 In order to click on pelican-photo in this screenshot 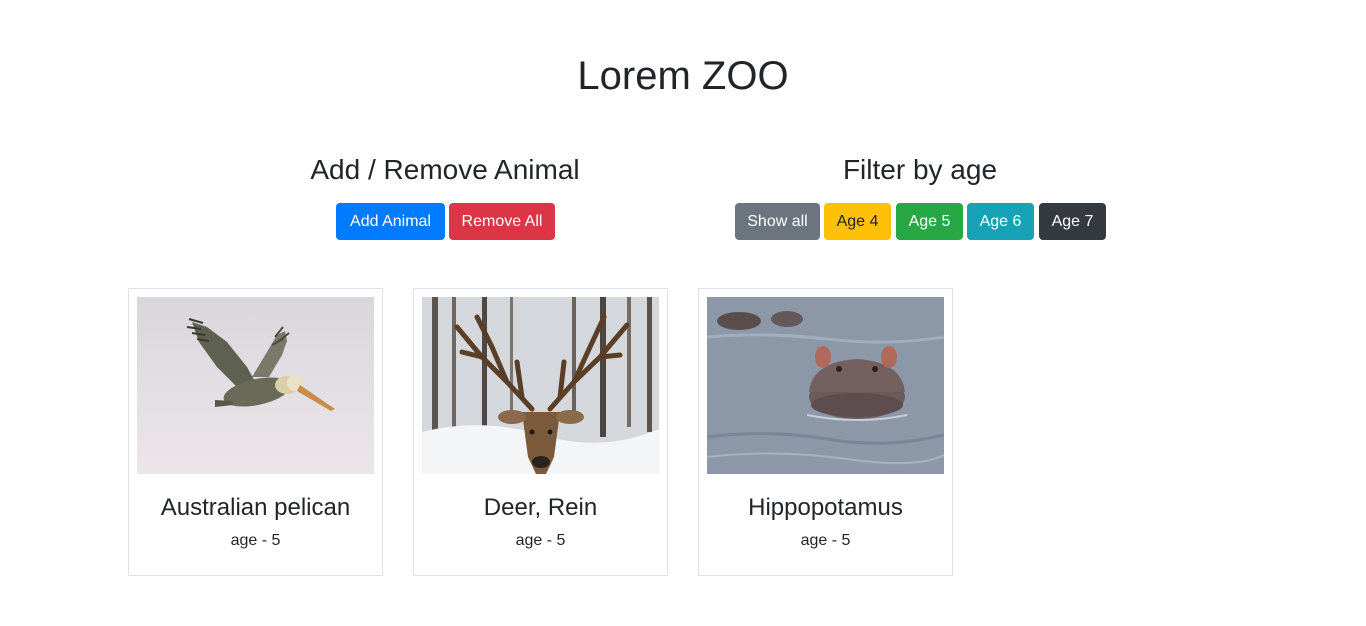, I will do `click(255, 385)`.